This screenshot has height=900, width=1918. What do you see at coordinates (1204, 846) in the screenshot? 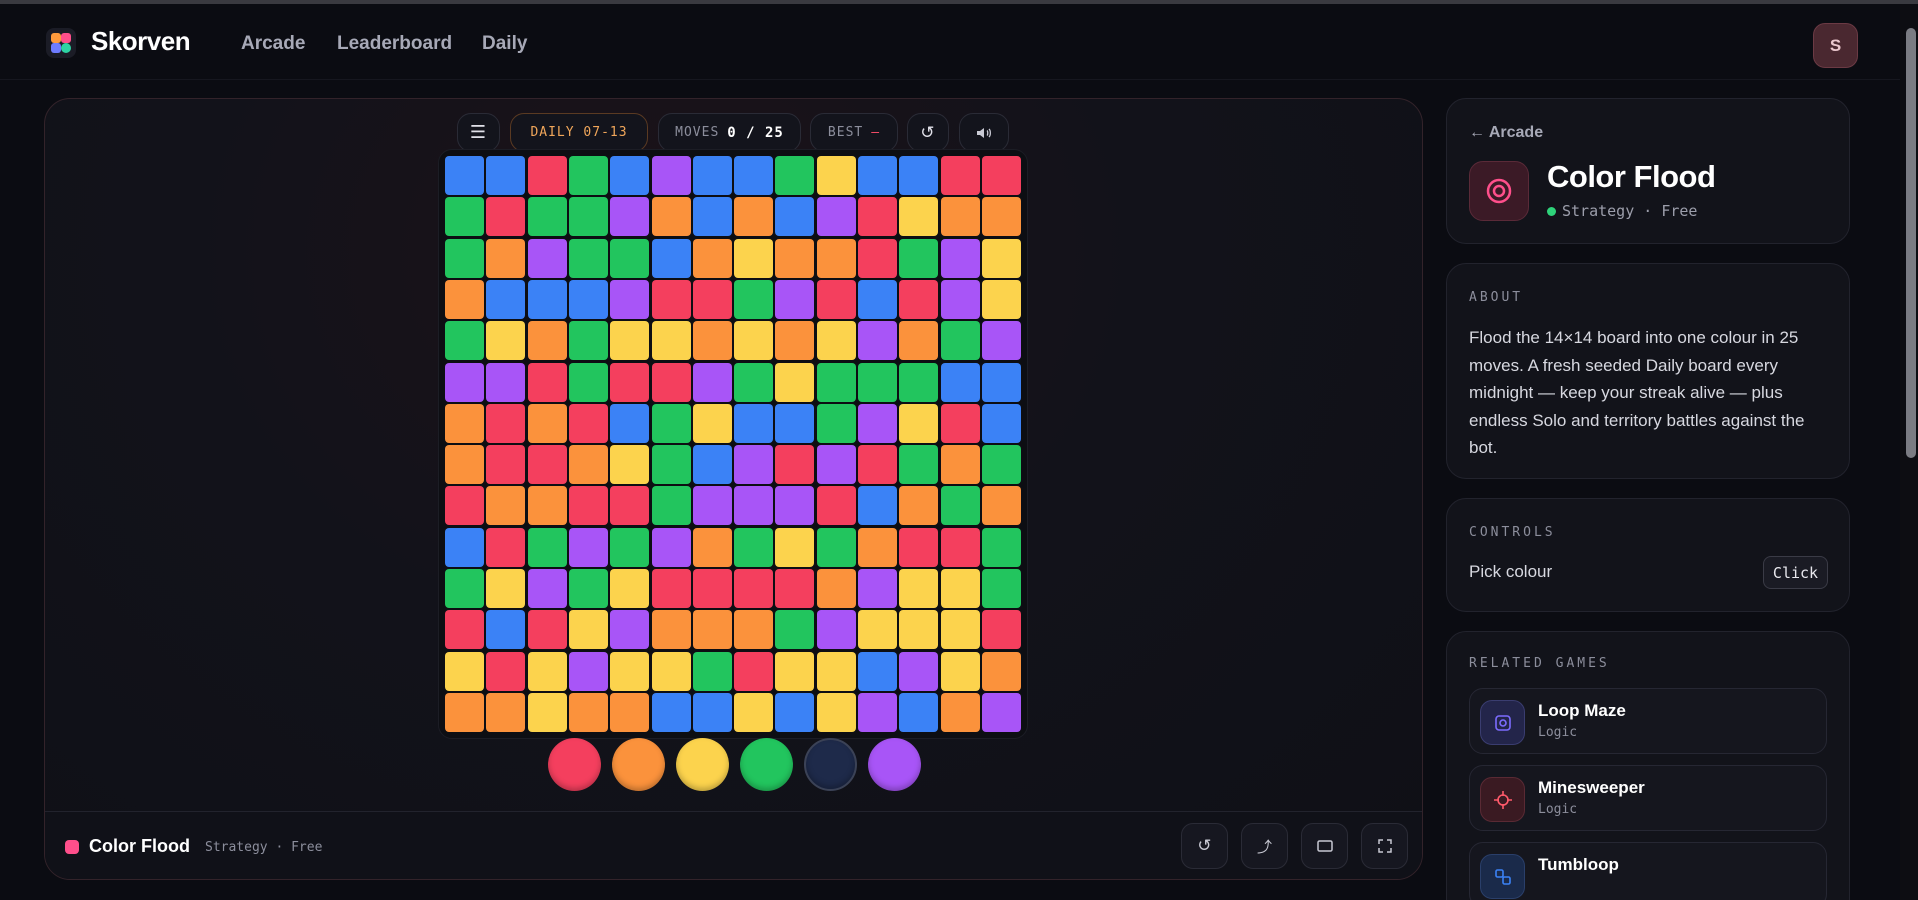
I see `footer-restart-button: ↺` at bounding box center [1204, 846].